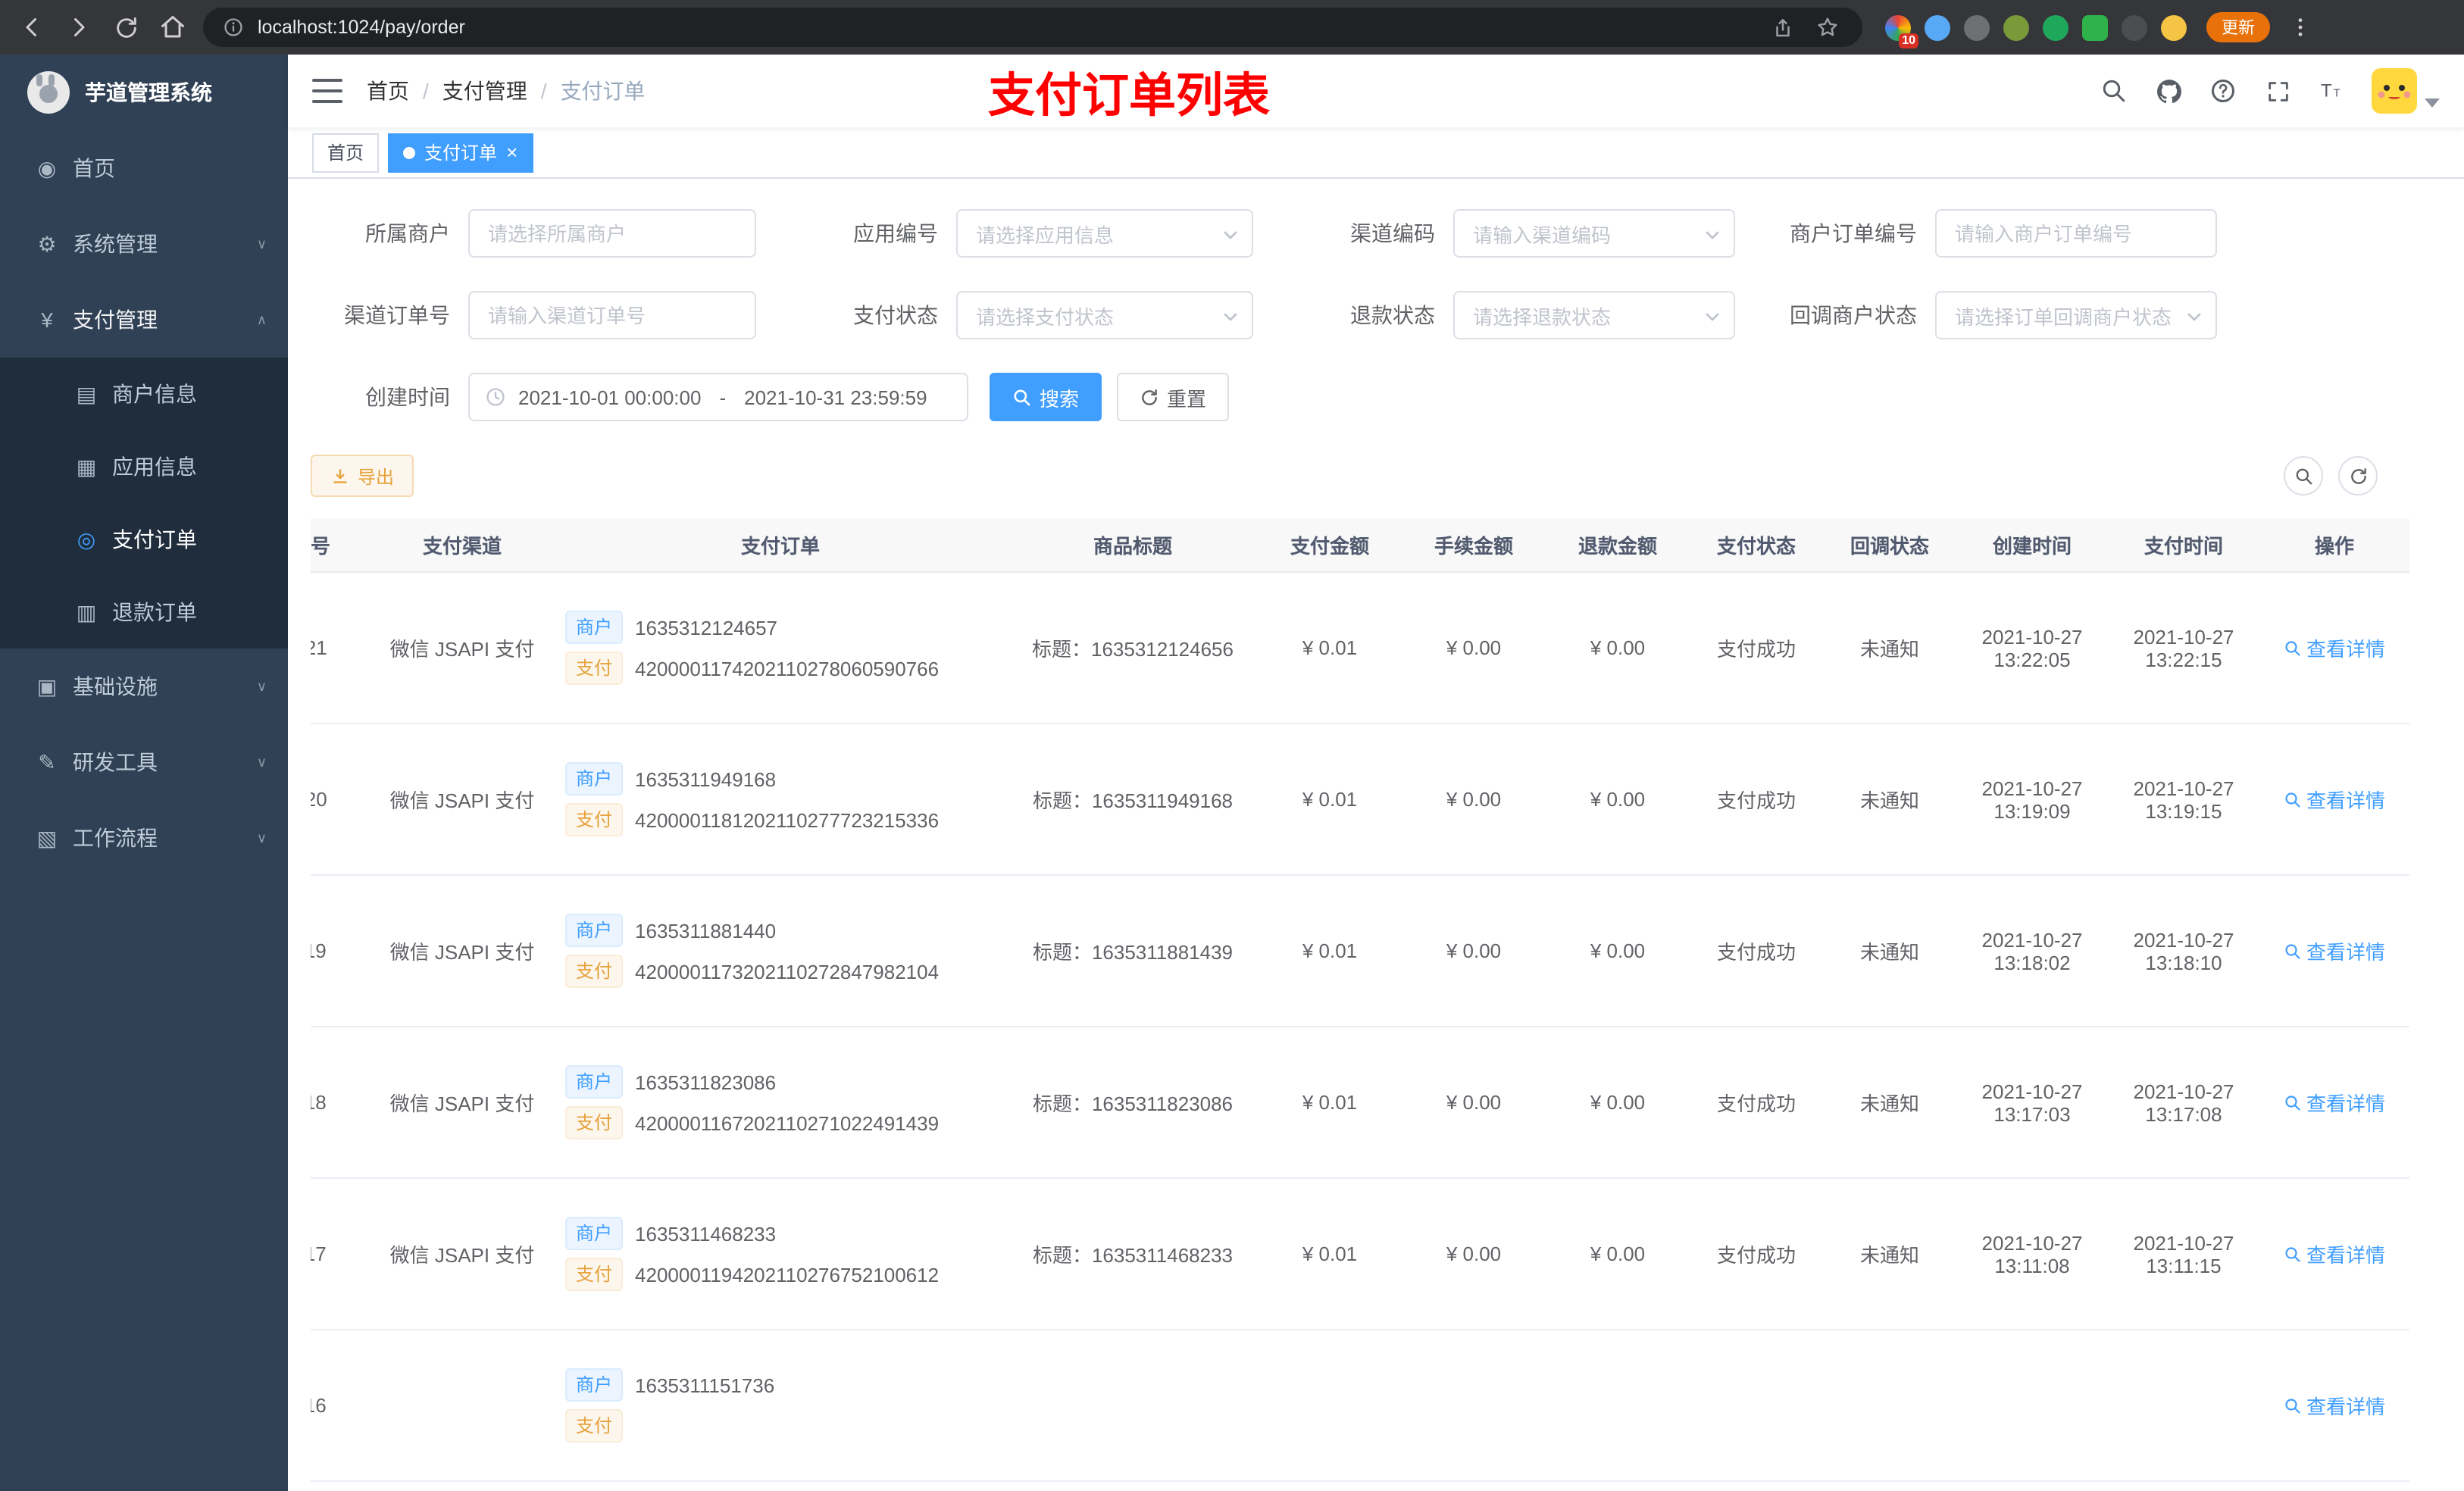 This screenshot has height=1491, width=2464. Describe the element at coordinates (2326, 91) in the screenshot. I see `svg-text: T` at that location.